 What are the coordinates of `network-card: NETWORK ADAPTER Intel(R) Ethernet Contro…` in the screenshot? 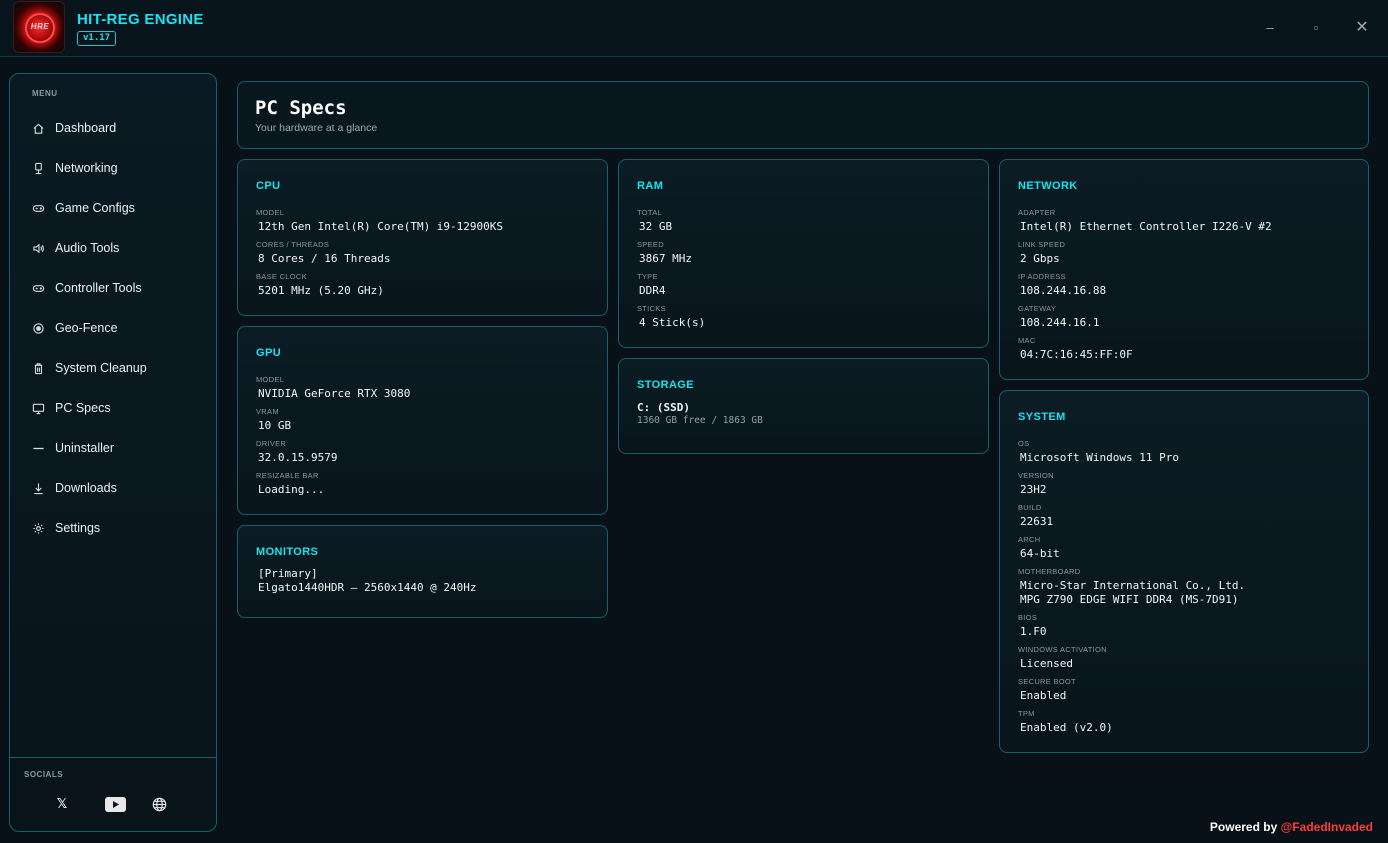 It's located at (1184, 269).